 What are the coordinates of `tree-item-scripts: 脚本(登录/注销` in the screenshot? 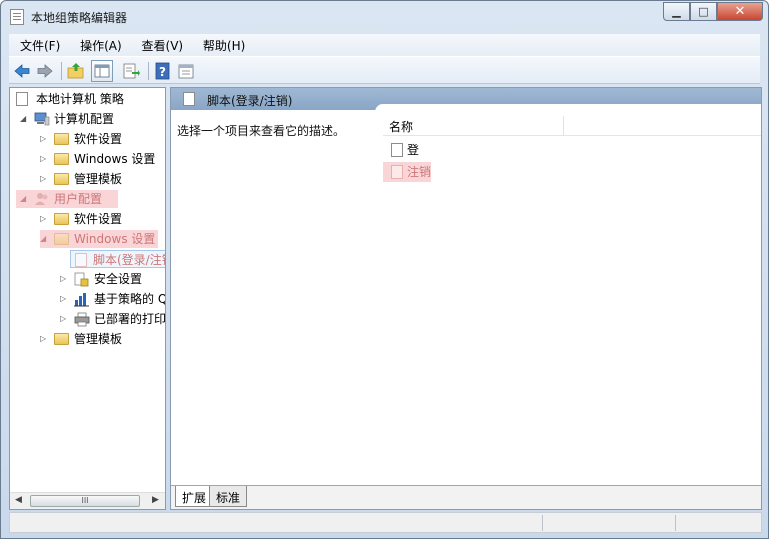 It's located at (118, 259).